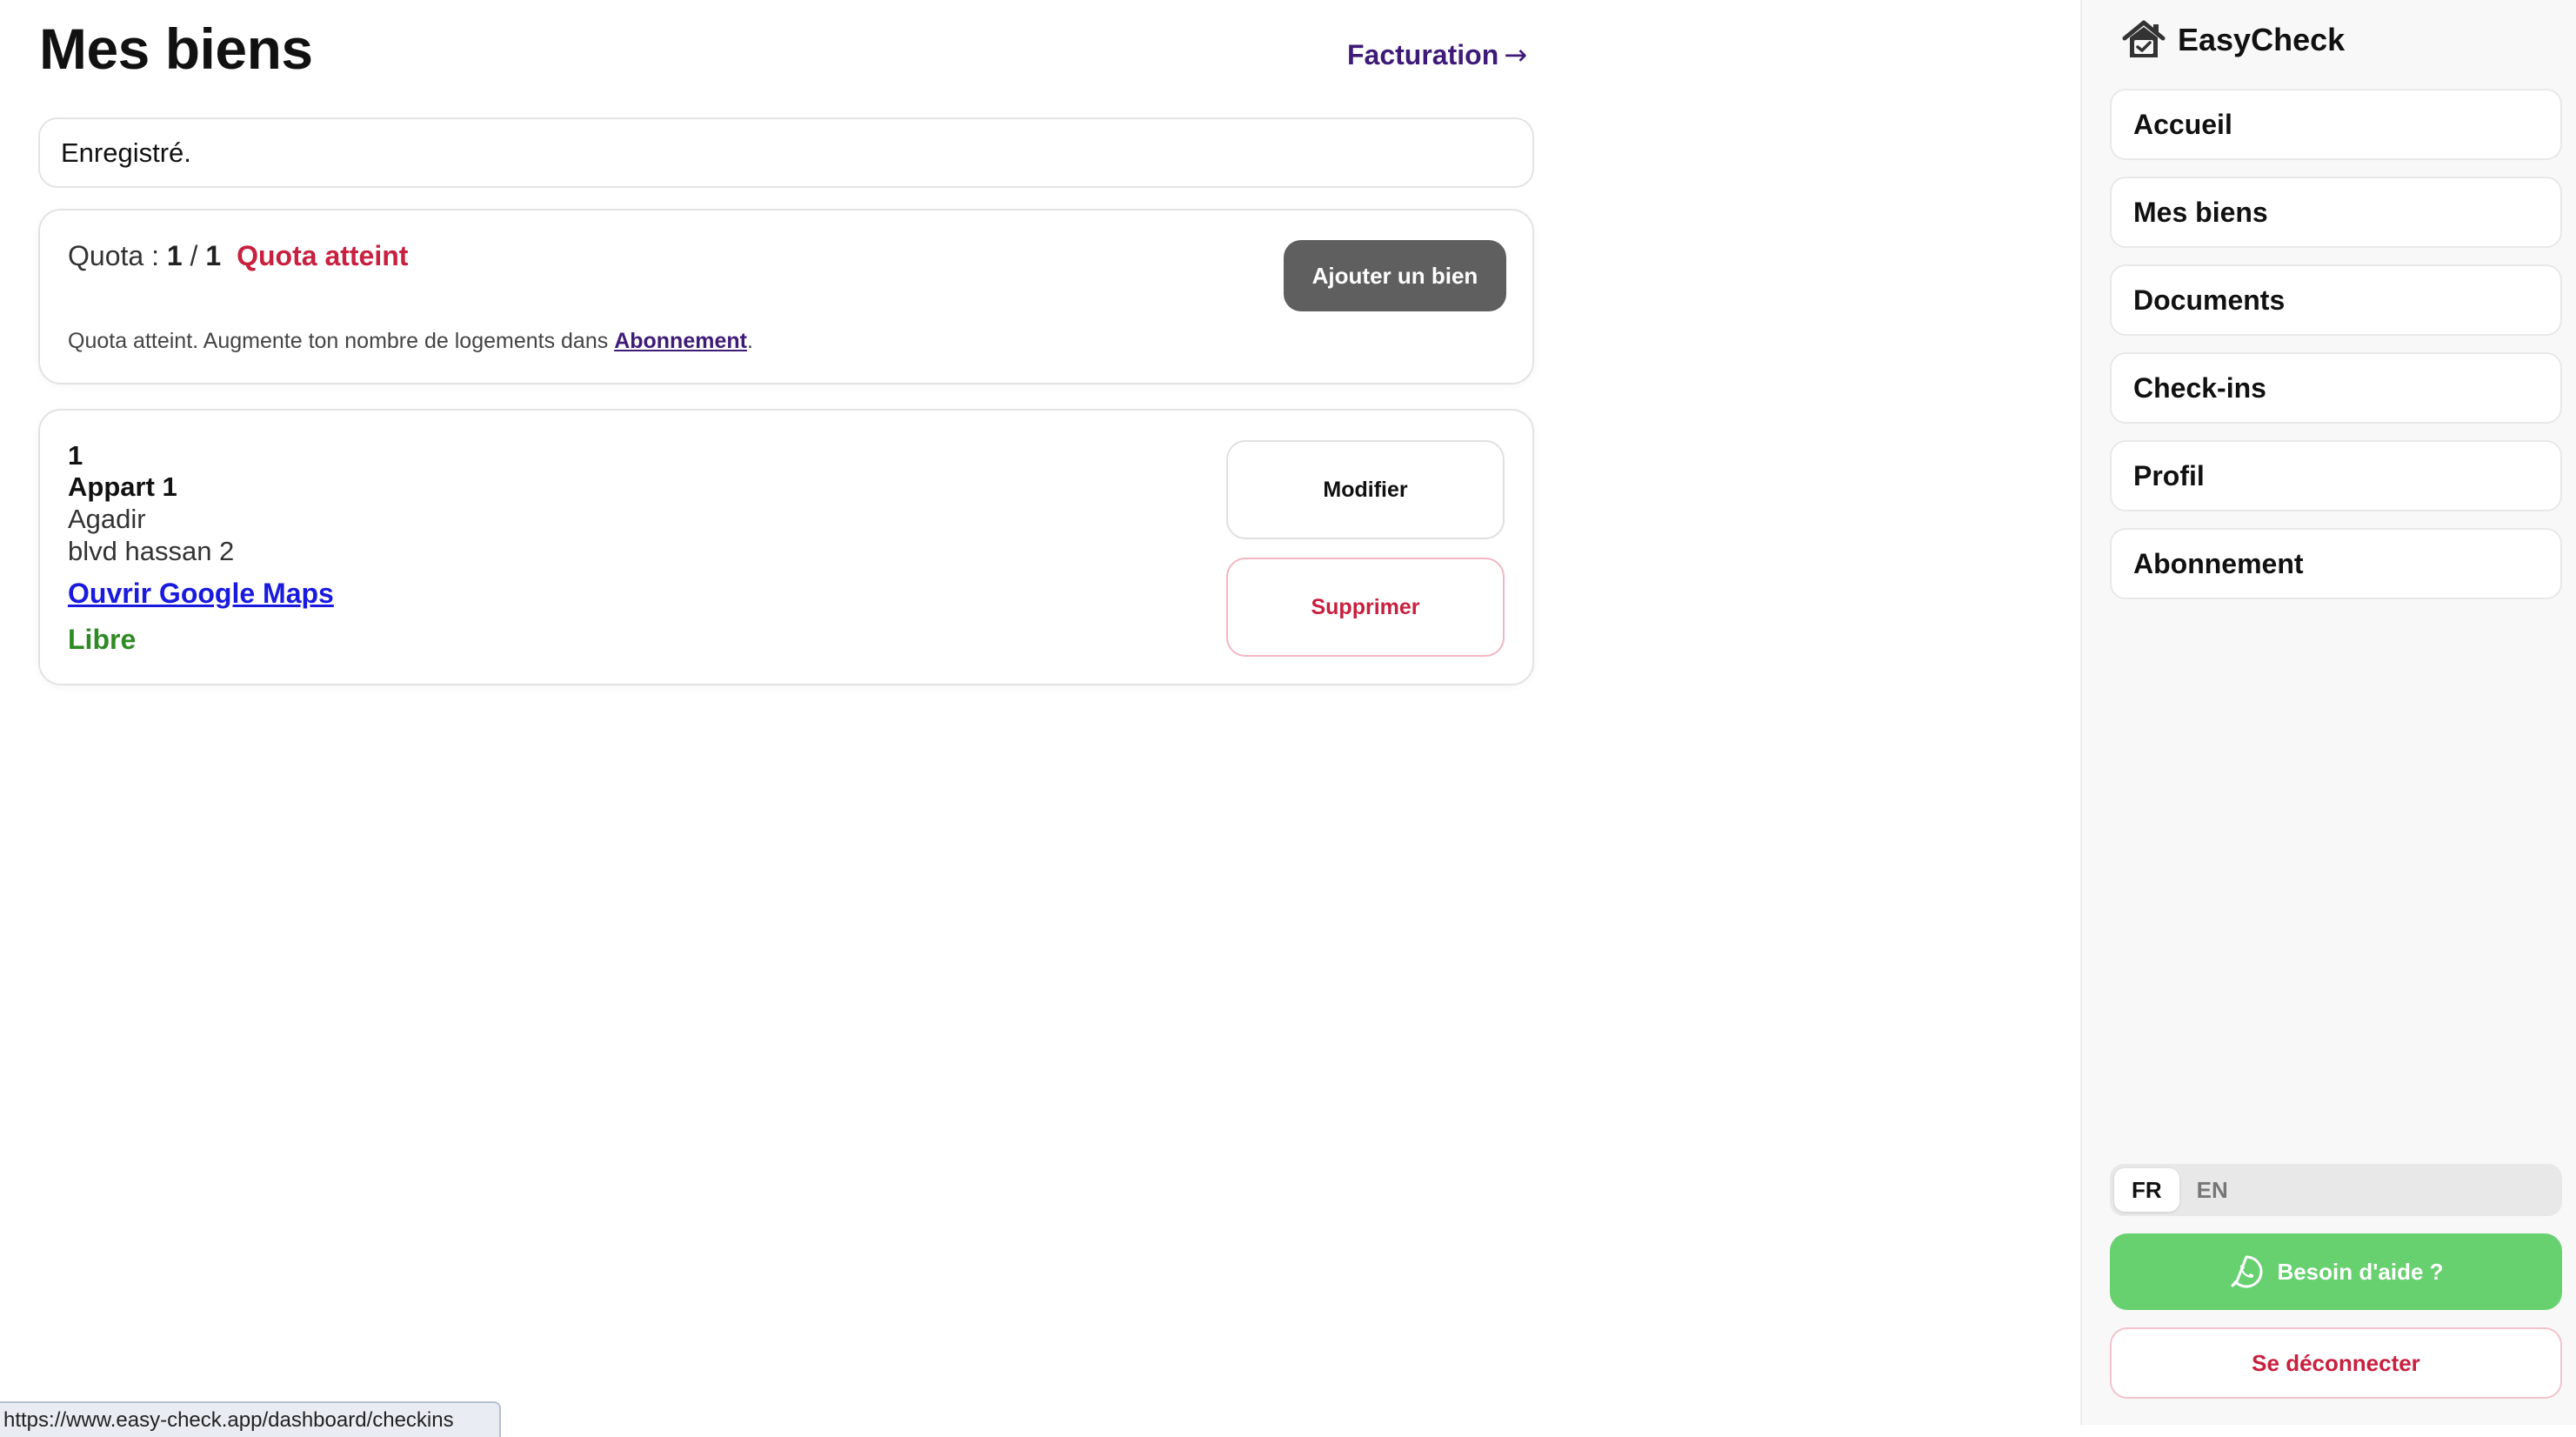 This screenshot has width=2576, height=1437. What do you see at coordinates (2146, 1190) in the screenshot?
I see `language-option-fr: FR` at bounding box center [2146, 1190].